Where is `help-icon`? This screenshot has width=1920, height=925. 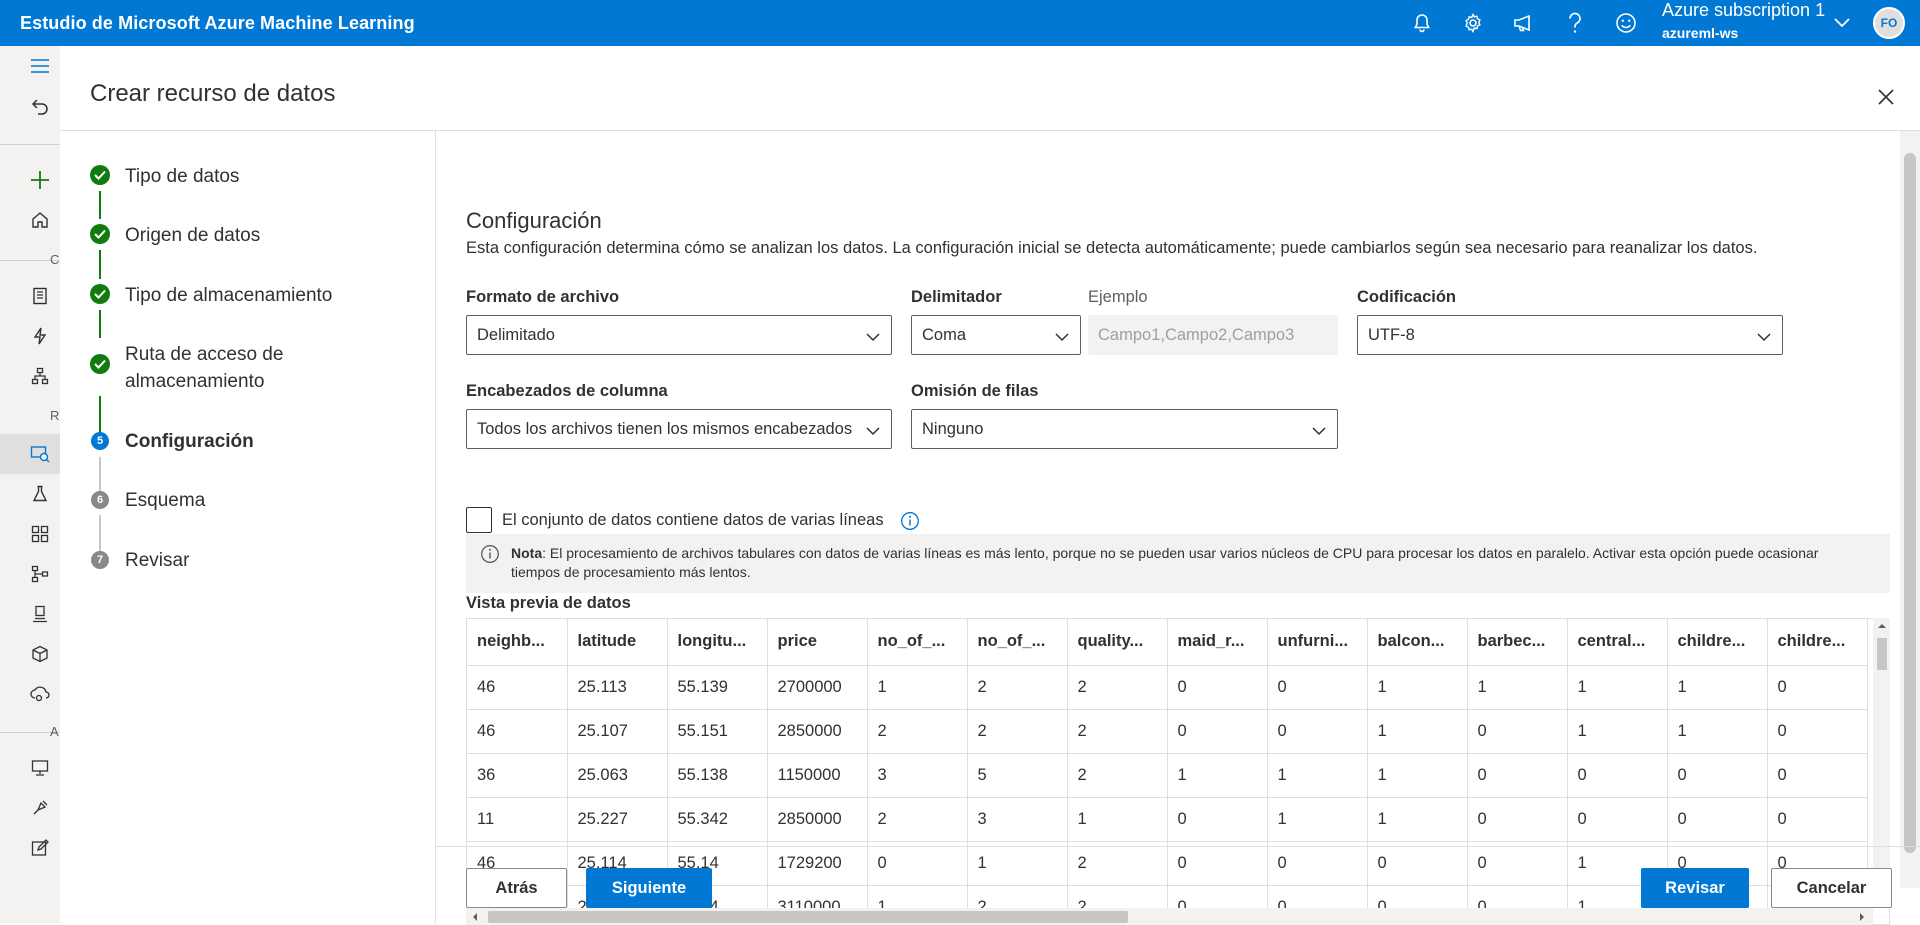 help-icon is located at coordinates (1574, 23).